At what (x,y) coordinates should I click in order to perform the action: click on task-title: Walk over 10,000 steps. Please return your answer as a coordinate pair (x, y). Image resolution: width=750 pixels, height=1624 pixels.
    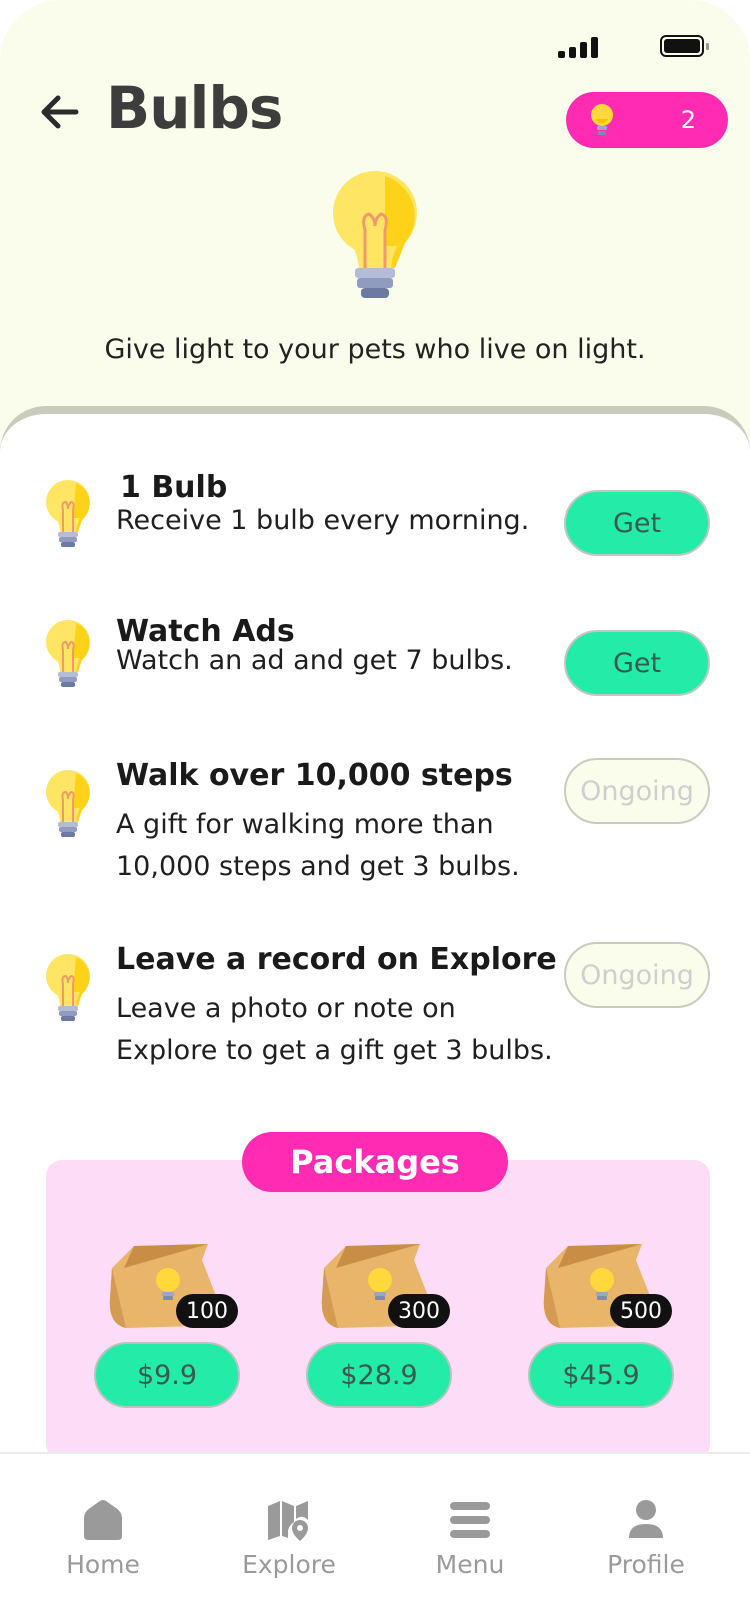
    Looking at the image, I should click on (314, 775).